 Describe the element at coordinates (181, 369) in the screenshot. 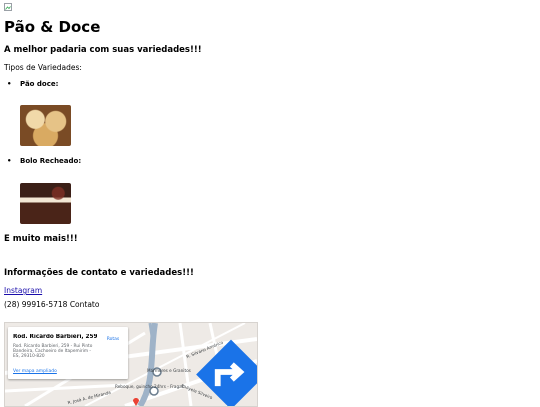

I see `route-button: Rotas` at that location.